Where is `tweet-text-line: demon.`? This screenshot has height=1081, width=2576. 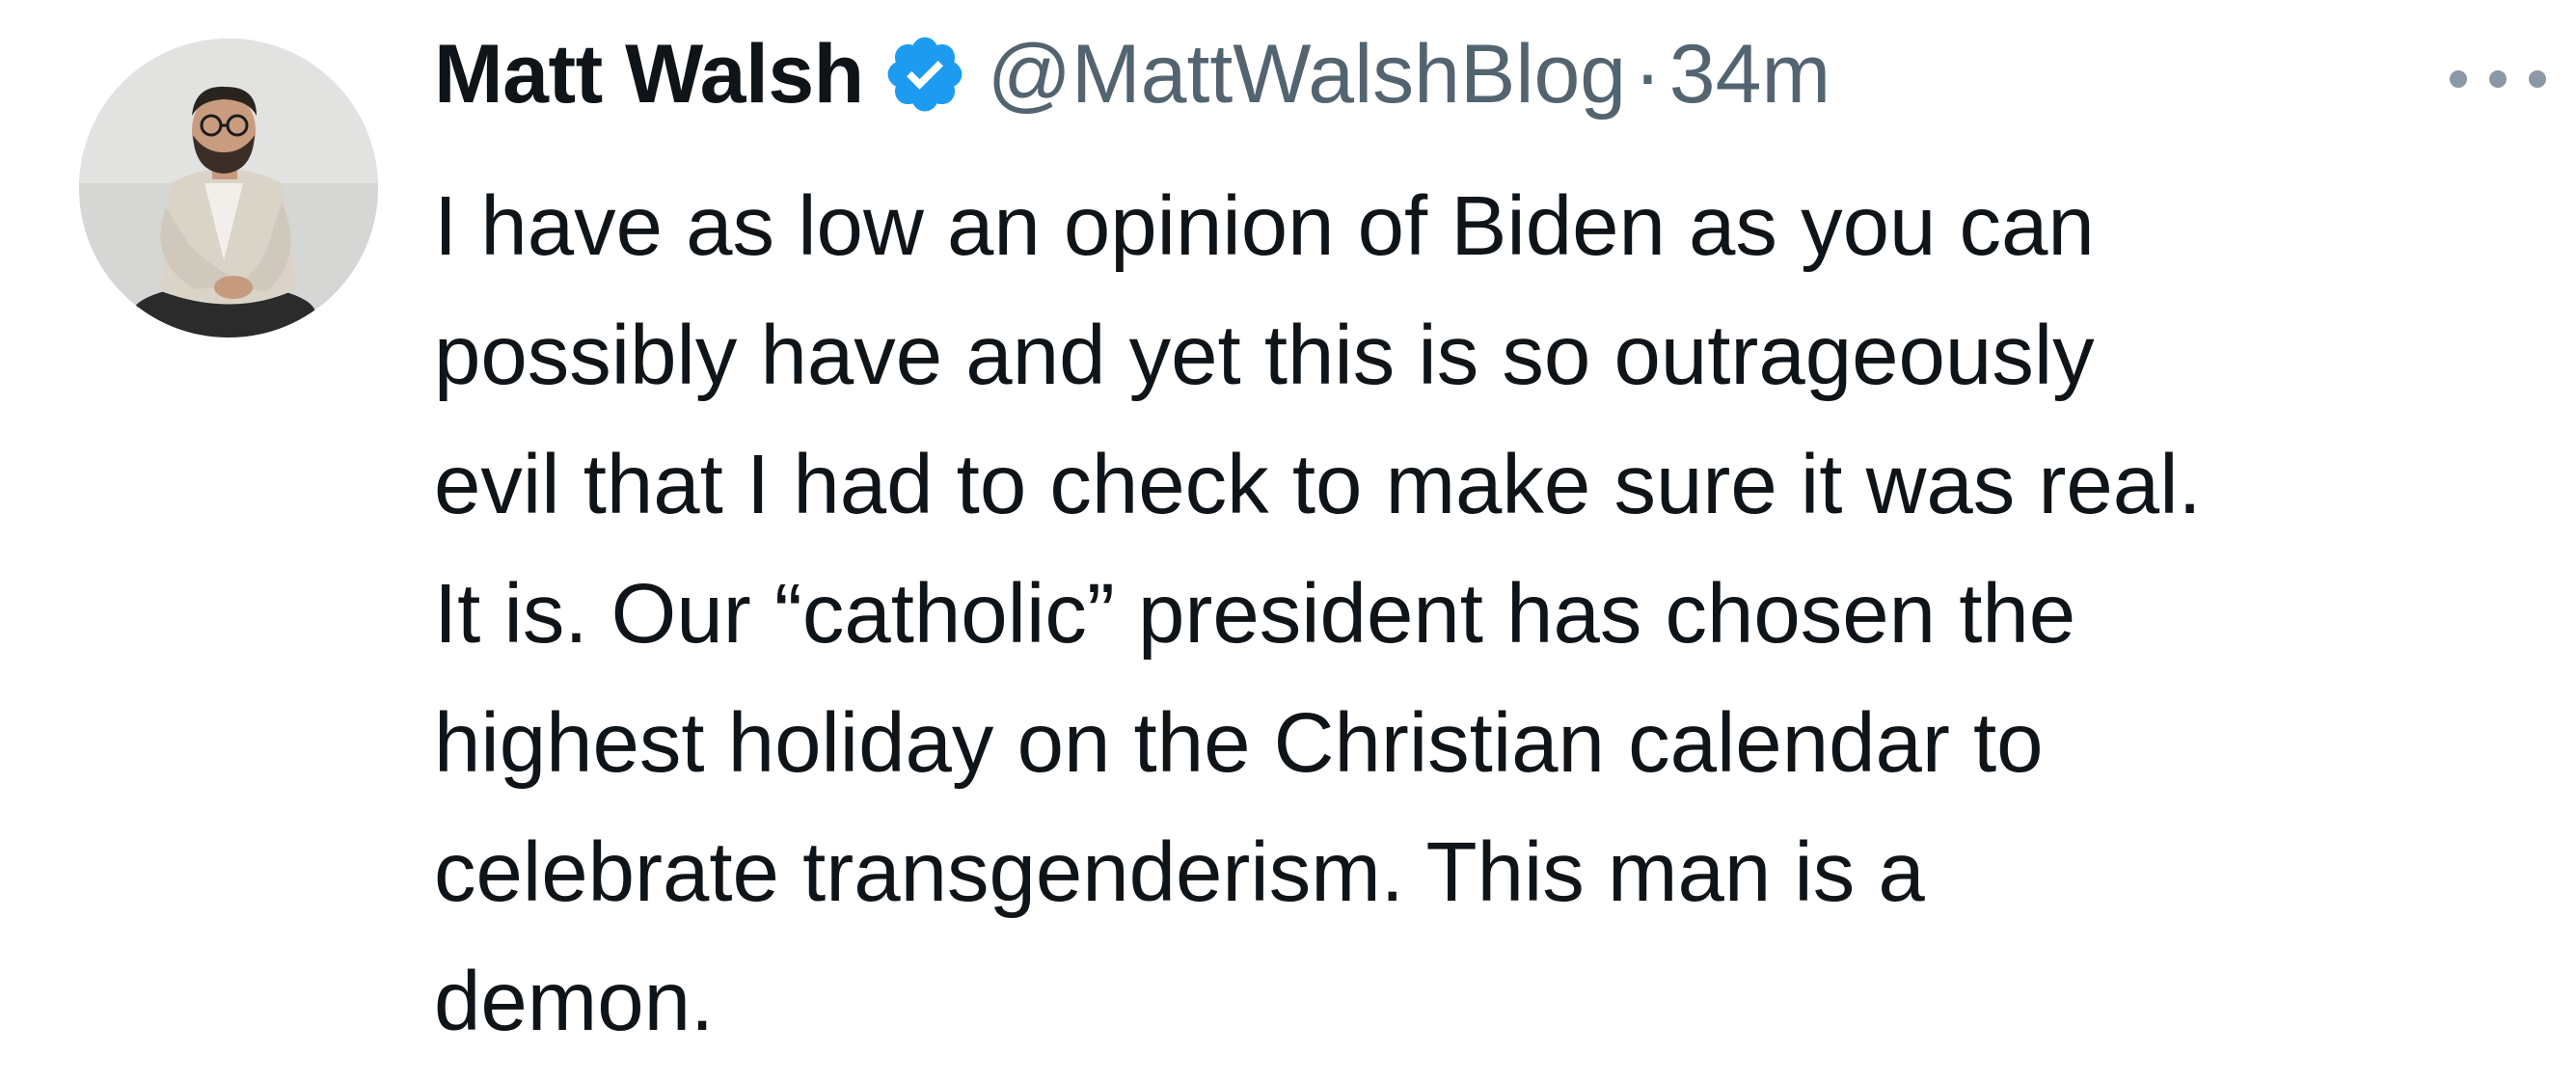
tweet-text-line: demon. is located at coordinates (574, 1001).